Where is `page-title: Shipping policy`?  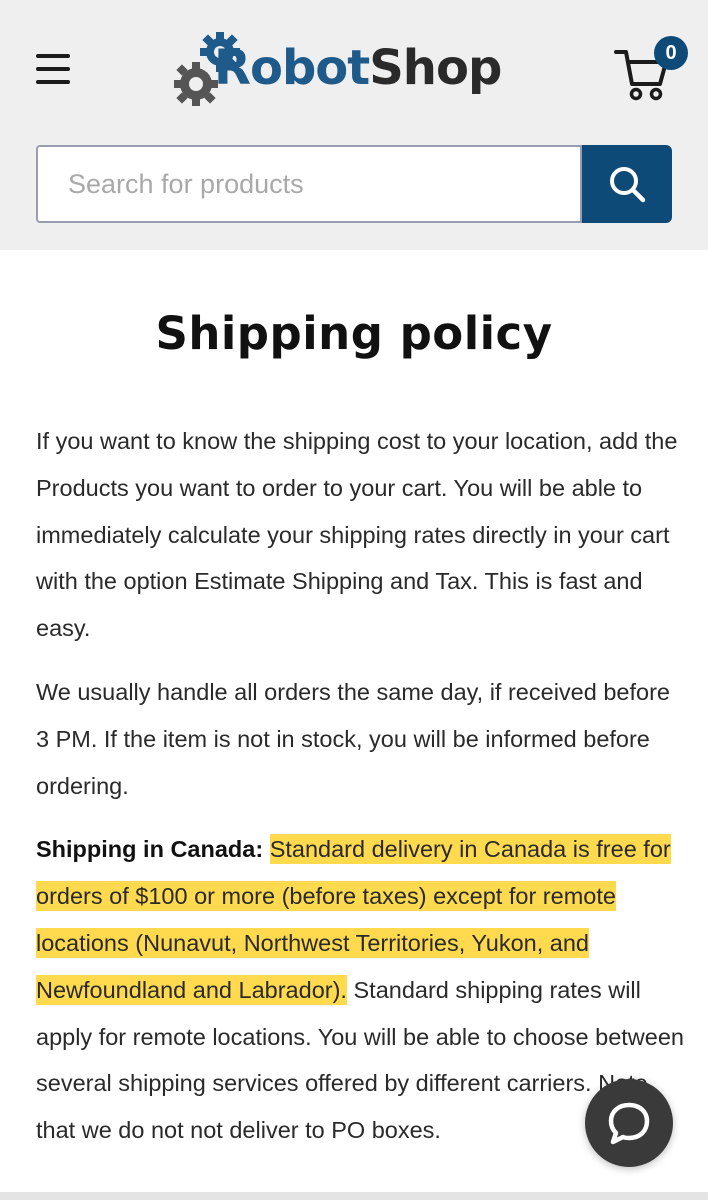
page-title: Shipping policy is located at coordinates (354, 333).